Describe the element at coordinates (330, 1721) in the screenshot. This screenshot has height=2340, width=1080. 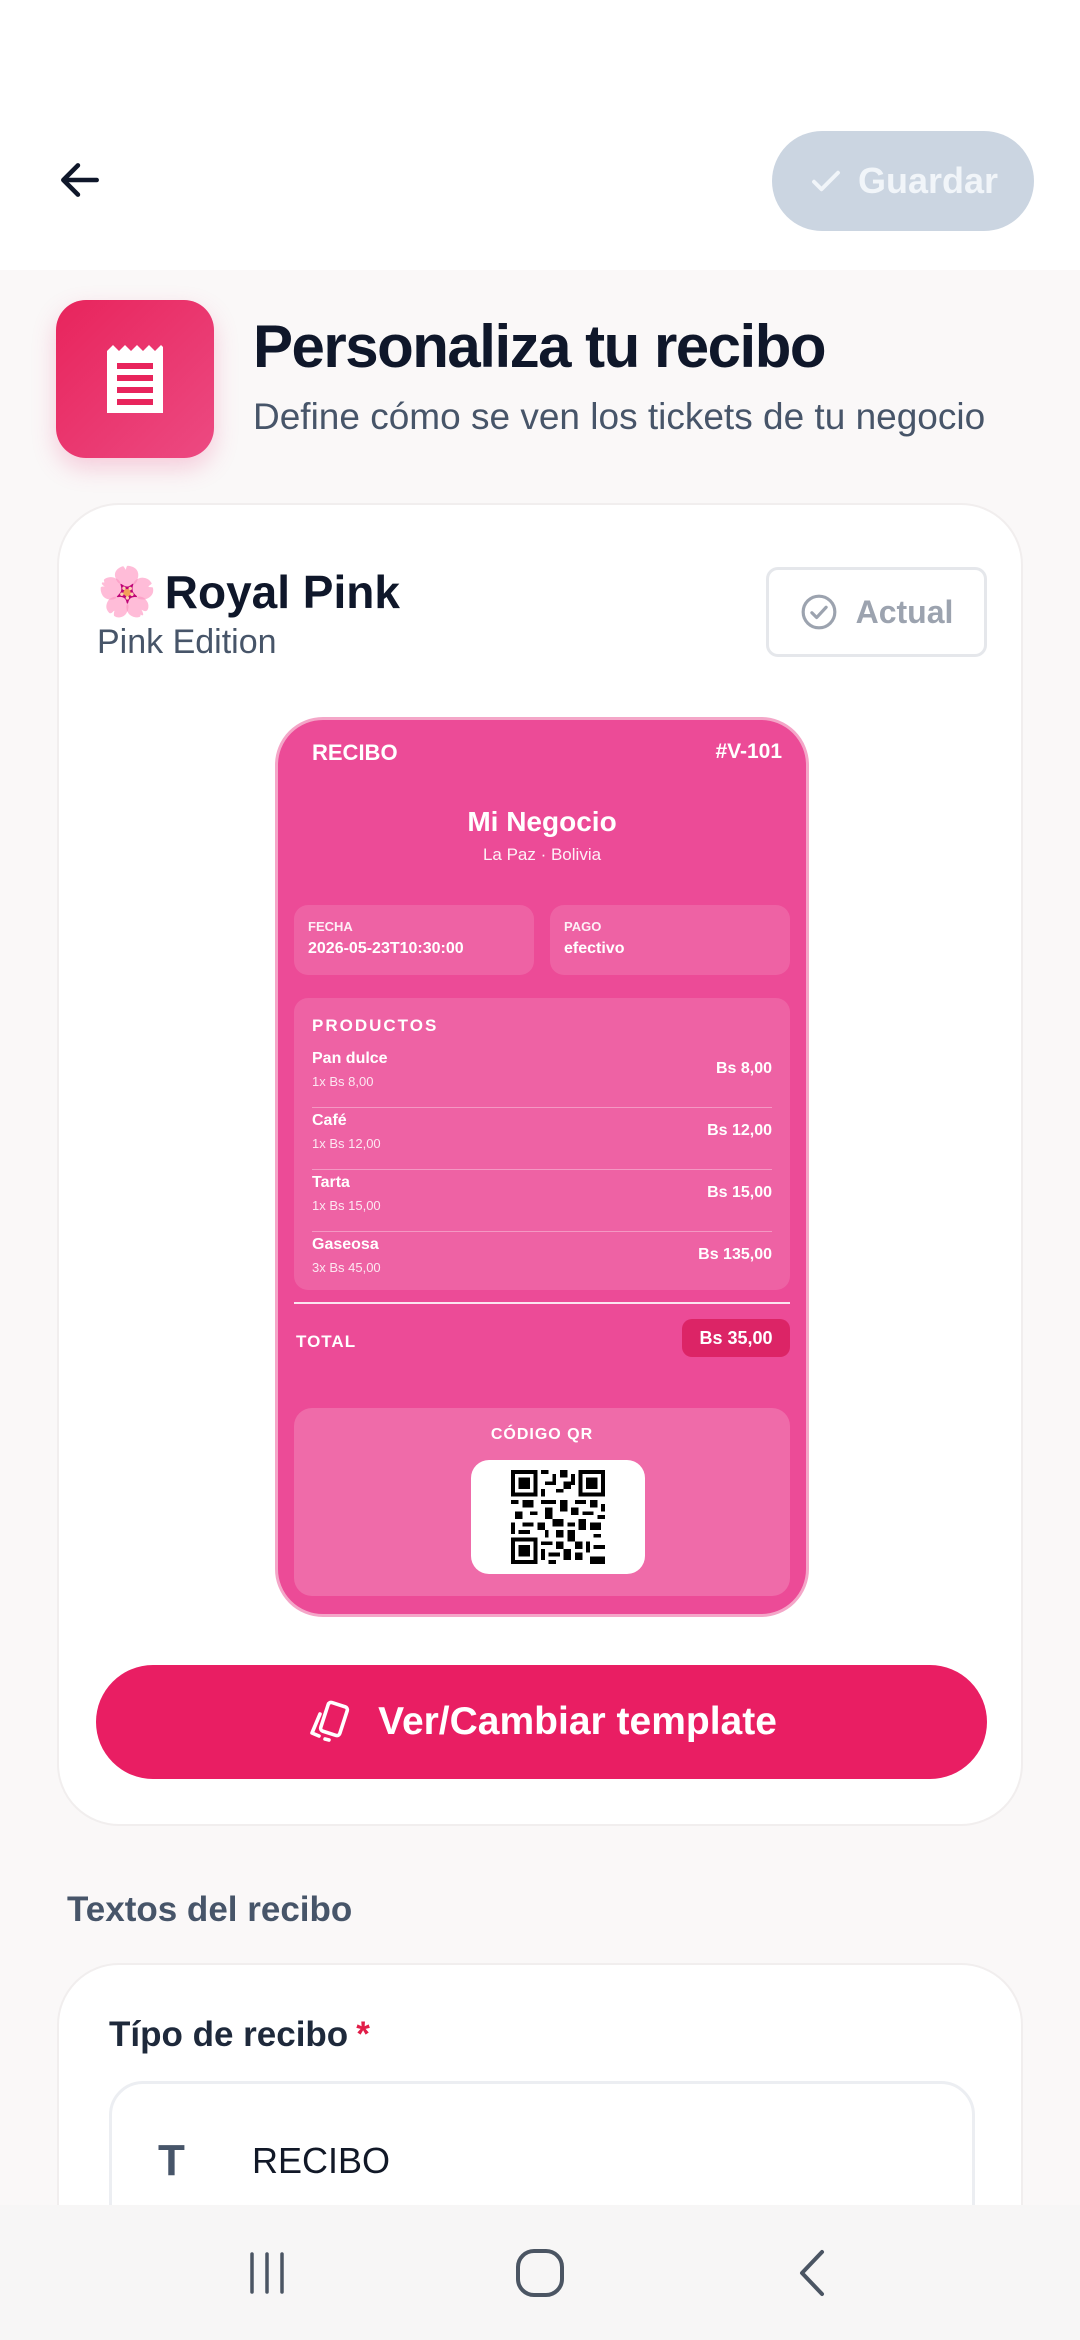
I see `cards-icon` at that location.